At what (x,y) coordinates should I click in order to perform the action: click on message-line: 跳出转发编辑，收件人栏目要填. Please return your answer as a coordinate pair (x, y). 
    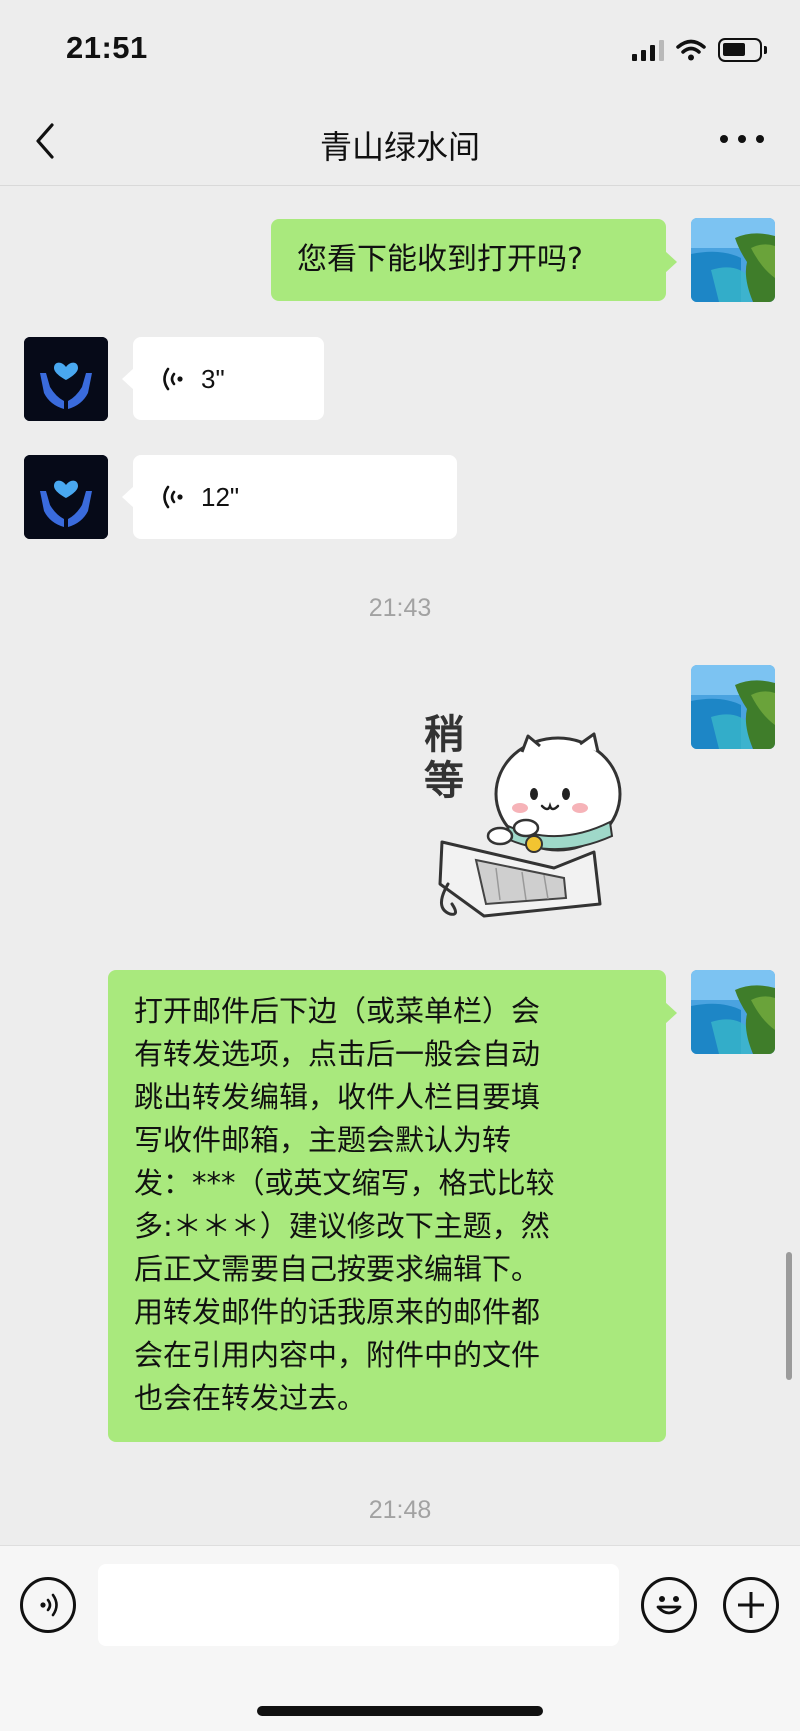
    Looking at the image, I should click on (337, 1097).